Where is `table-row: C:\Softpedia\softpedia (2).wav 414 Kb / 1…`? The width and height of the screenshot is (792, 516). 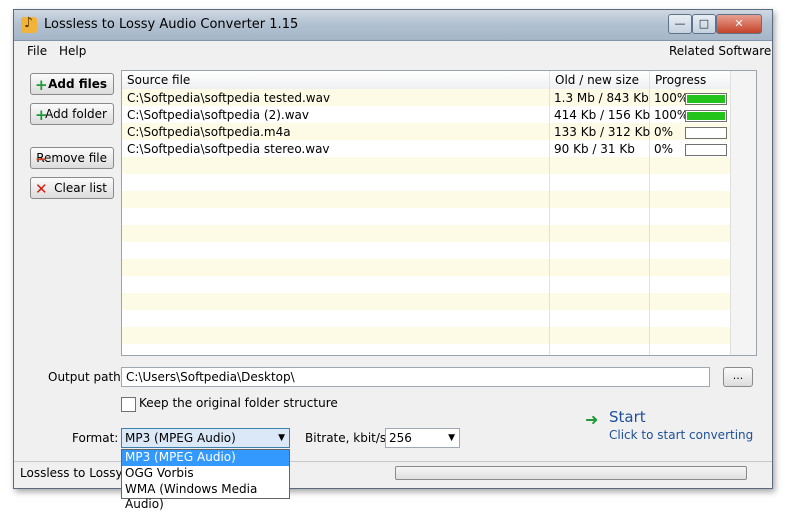
table-row: C:\Softpedia\softpedia (2).wav 414 Kb / 1… is located at coordinates (426, 115).